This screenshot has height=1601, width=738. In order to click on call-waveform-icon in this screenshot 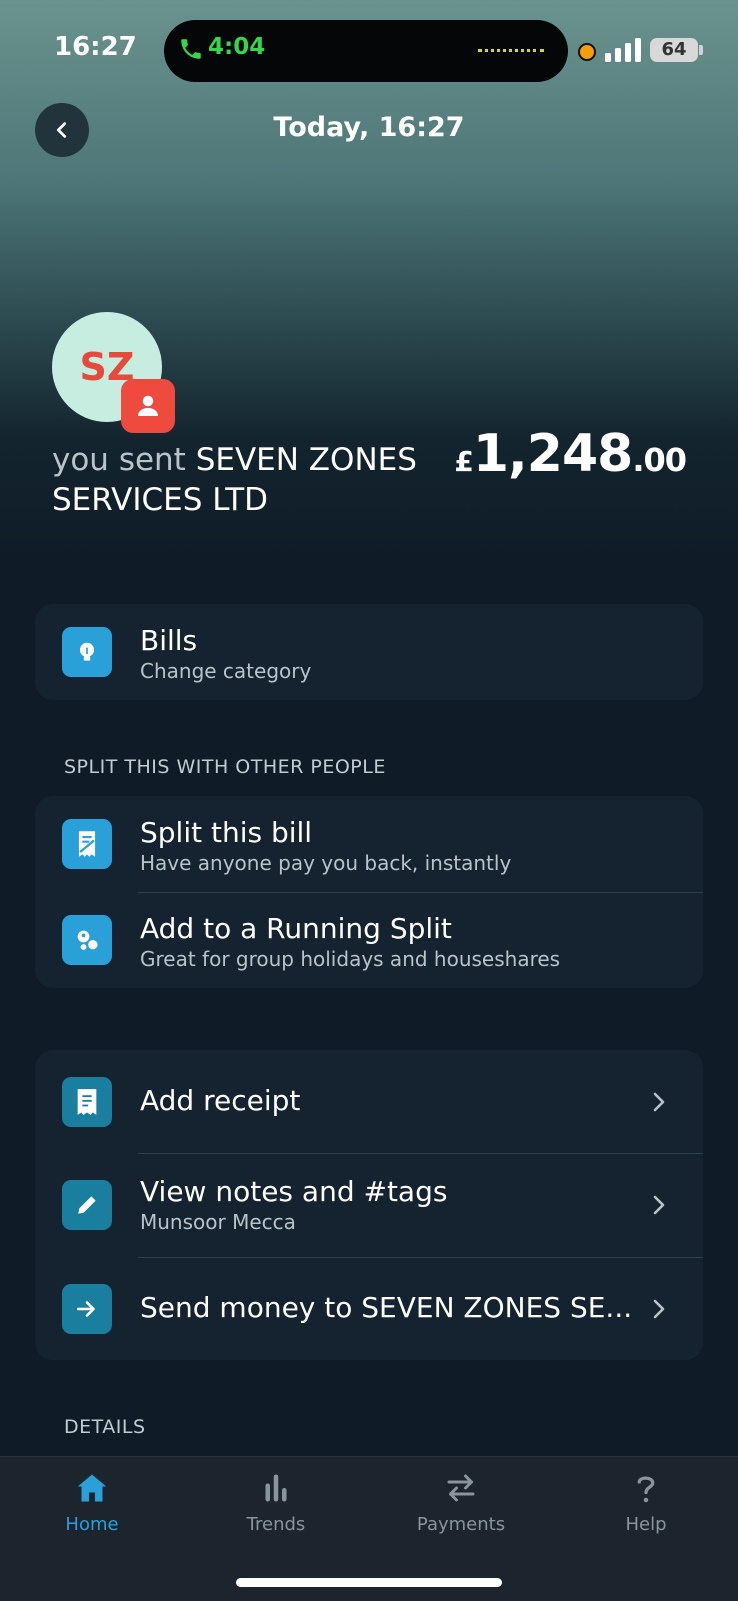, I will do `click(511, 52)`.